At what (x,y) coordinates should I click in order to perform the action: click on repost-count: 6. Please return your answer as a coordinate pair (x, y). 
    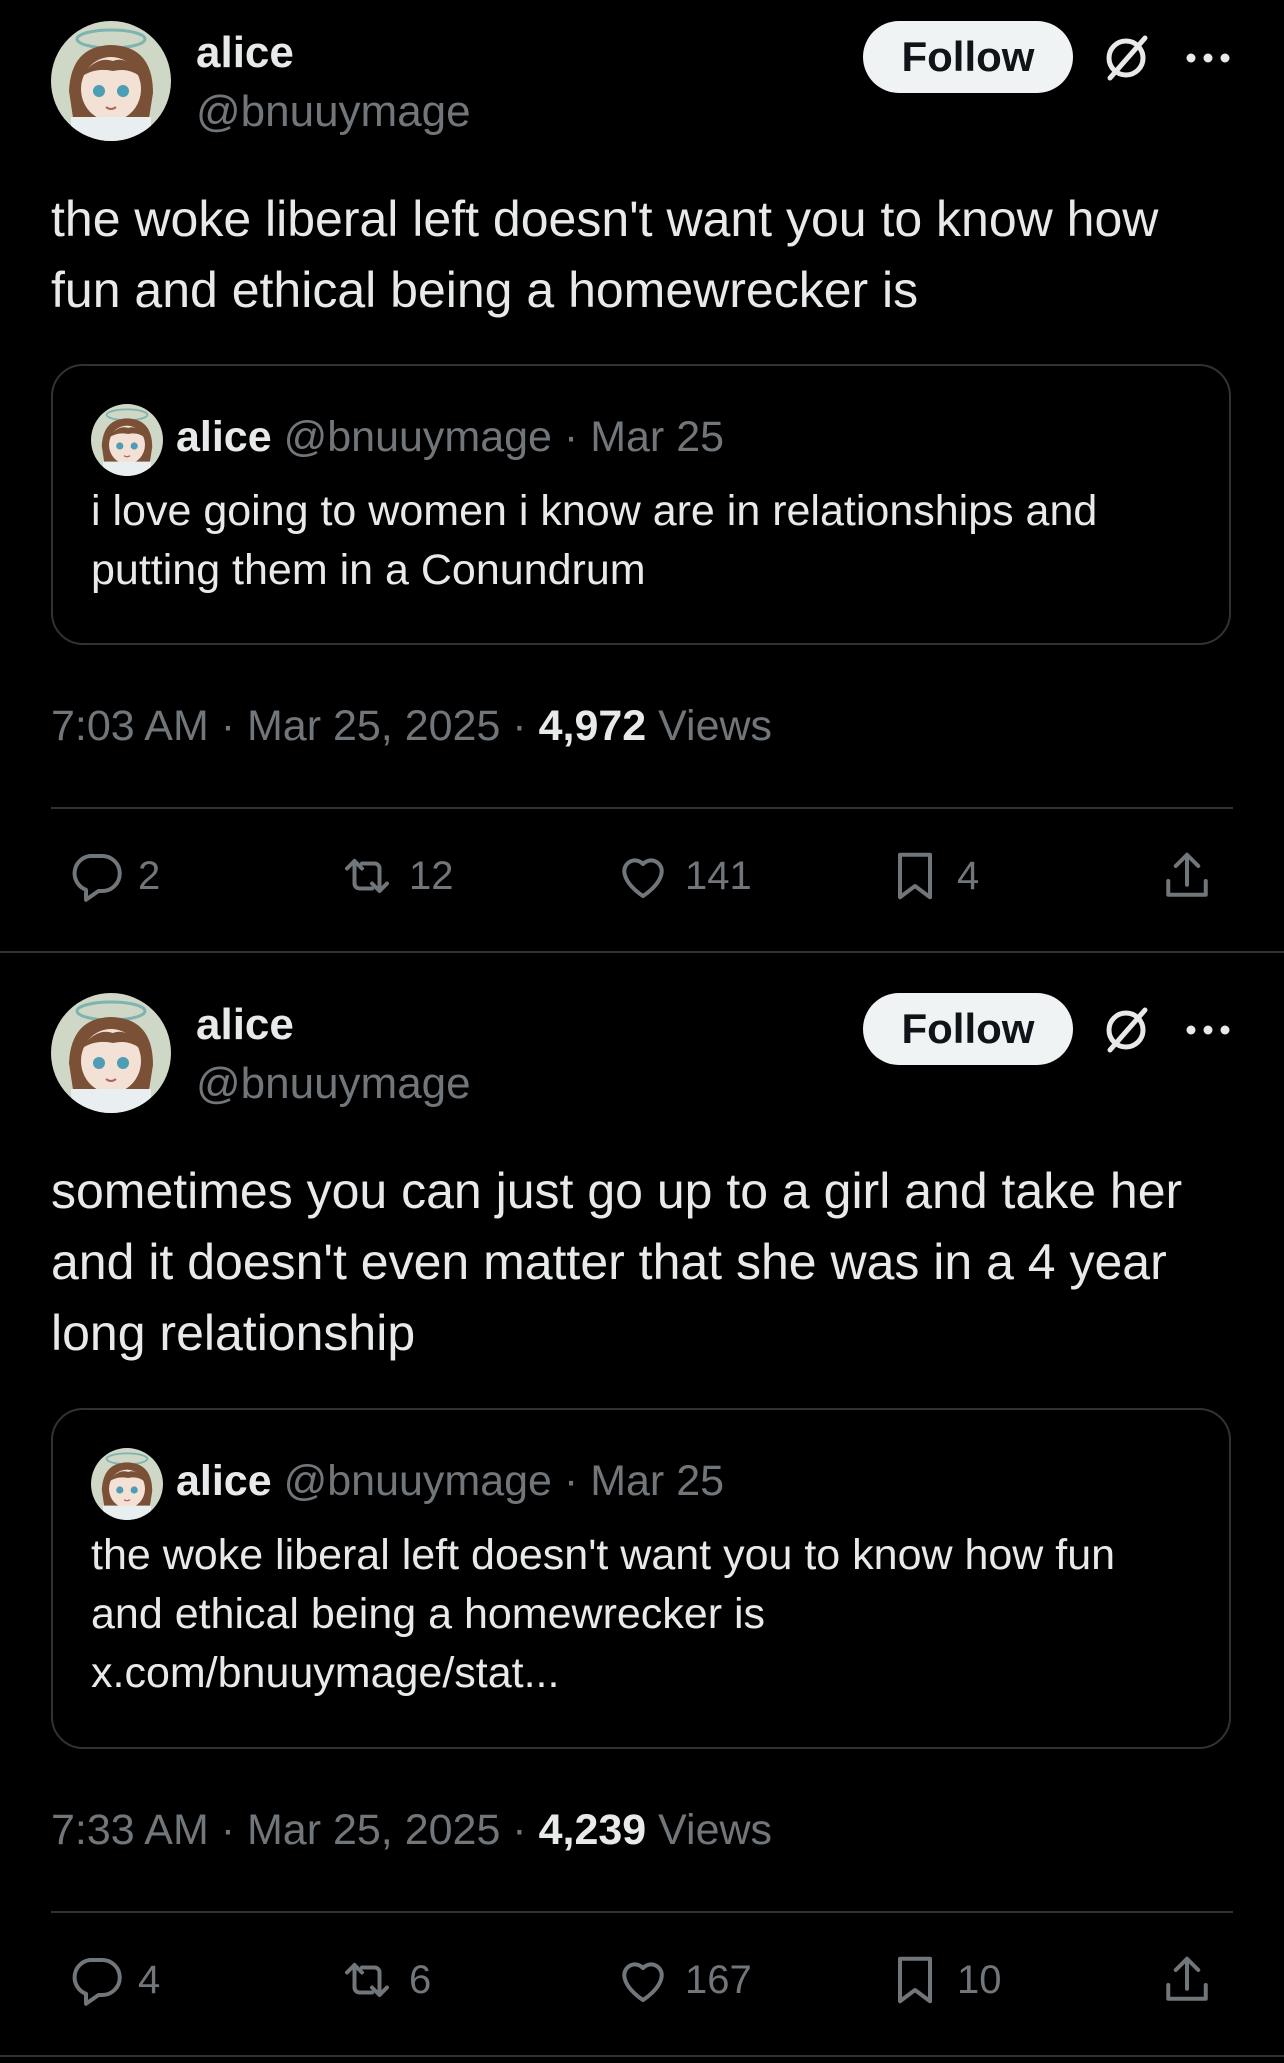
    Looking at the image, I should click on (420, 1979).